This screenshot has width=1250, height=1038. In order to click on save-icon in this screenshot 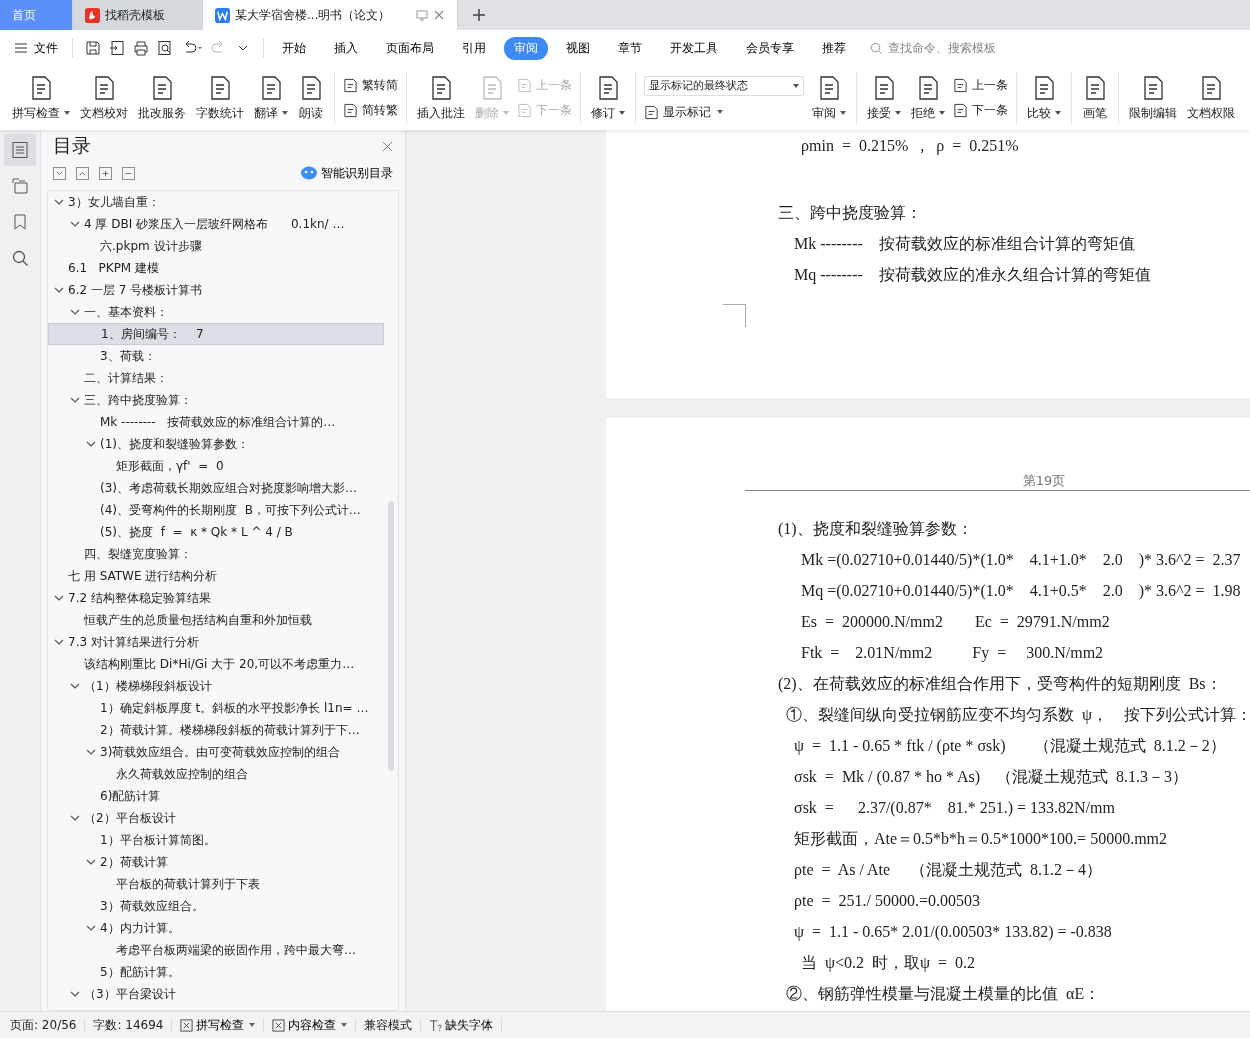, I will do `click(93, 48)`.